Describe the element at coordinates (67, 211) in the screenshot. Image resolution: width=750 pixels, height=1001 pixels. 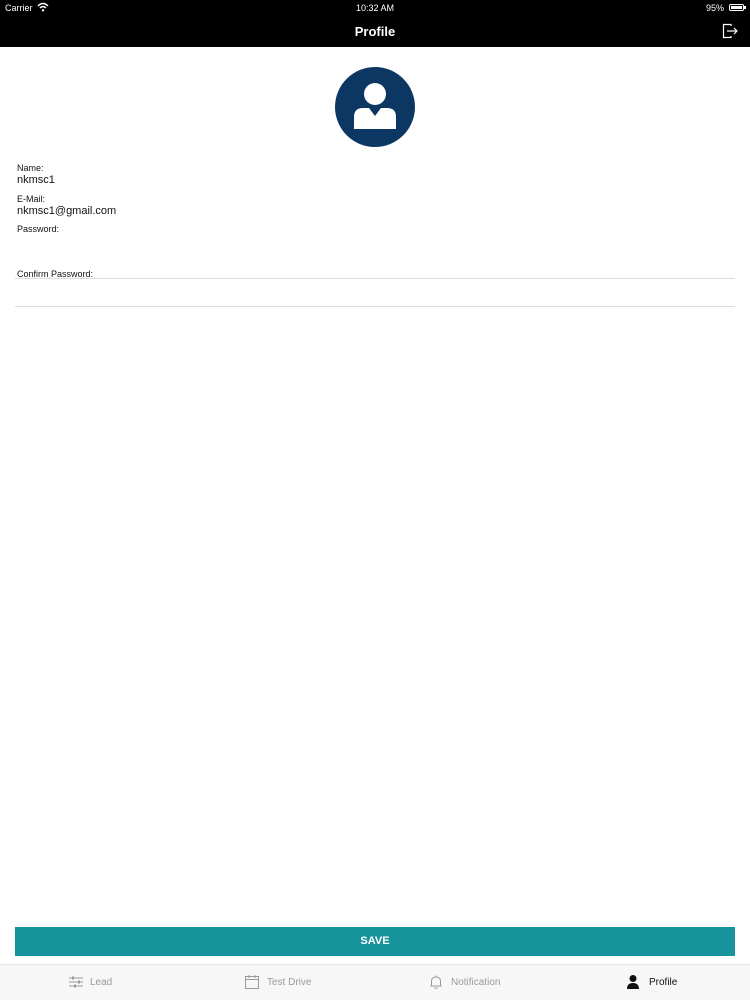
I see `email-value: nkmsc1@gmail.com` at that location.